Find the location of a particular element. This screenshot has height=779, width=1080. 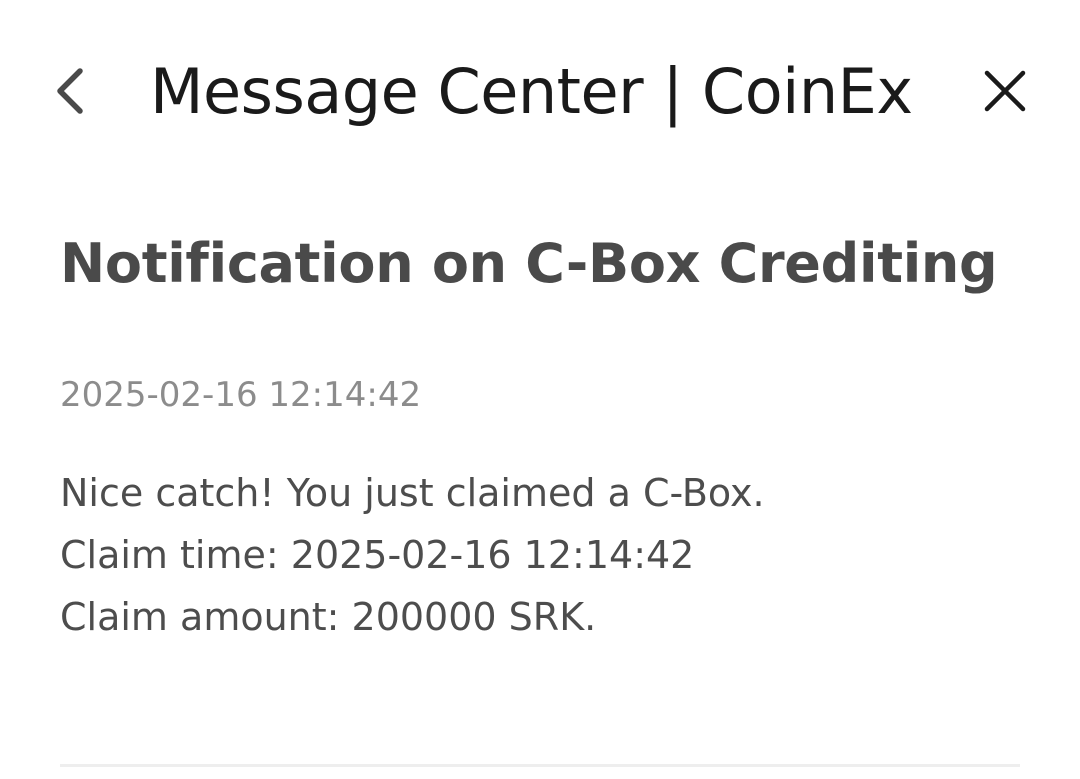

message-timestamp: 2025-02-16 12:14:42 is located at coordinates (241, 395).